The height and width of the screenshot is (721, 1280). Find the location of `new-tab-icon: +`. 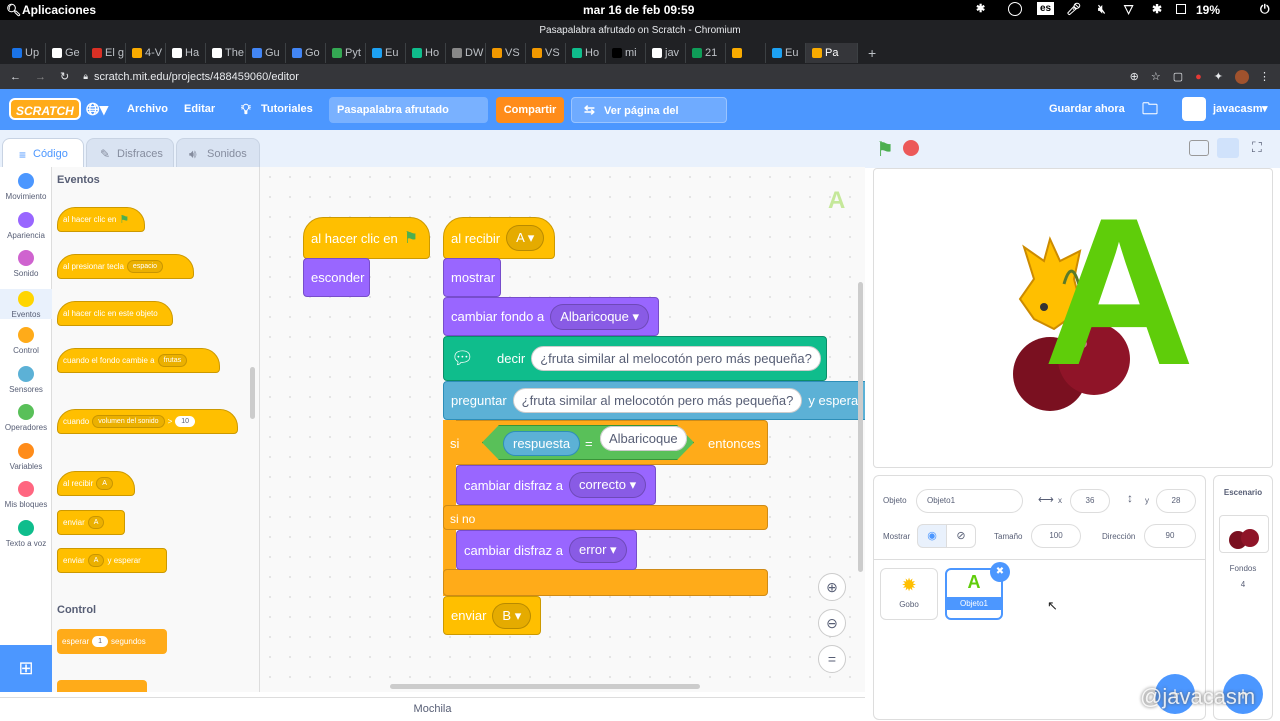

new-tab-icon: + is located at coordinates (872, 53).